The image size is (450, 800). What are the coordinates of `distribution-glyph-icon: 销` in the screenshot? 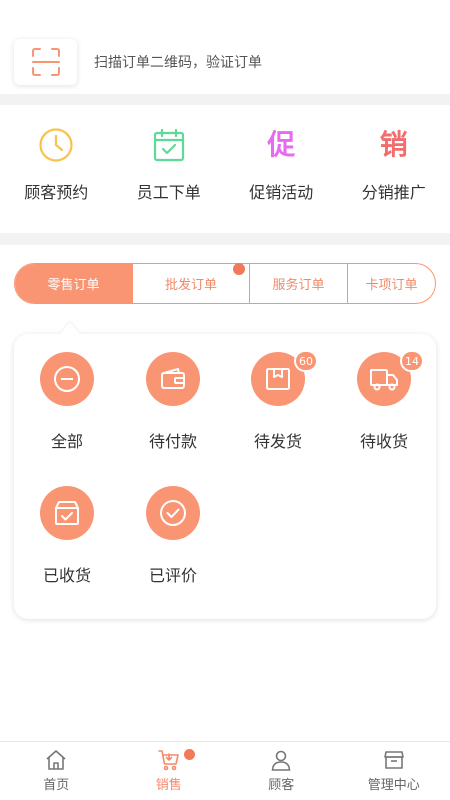 It's located at (393, 144).